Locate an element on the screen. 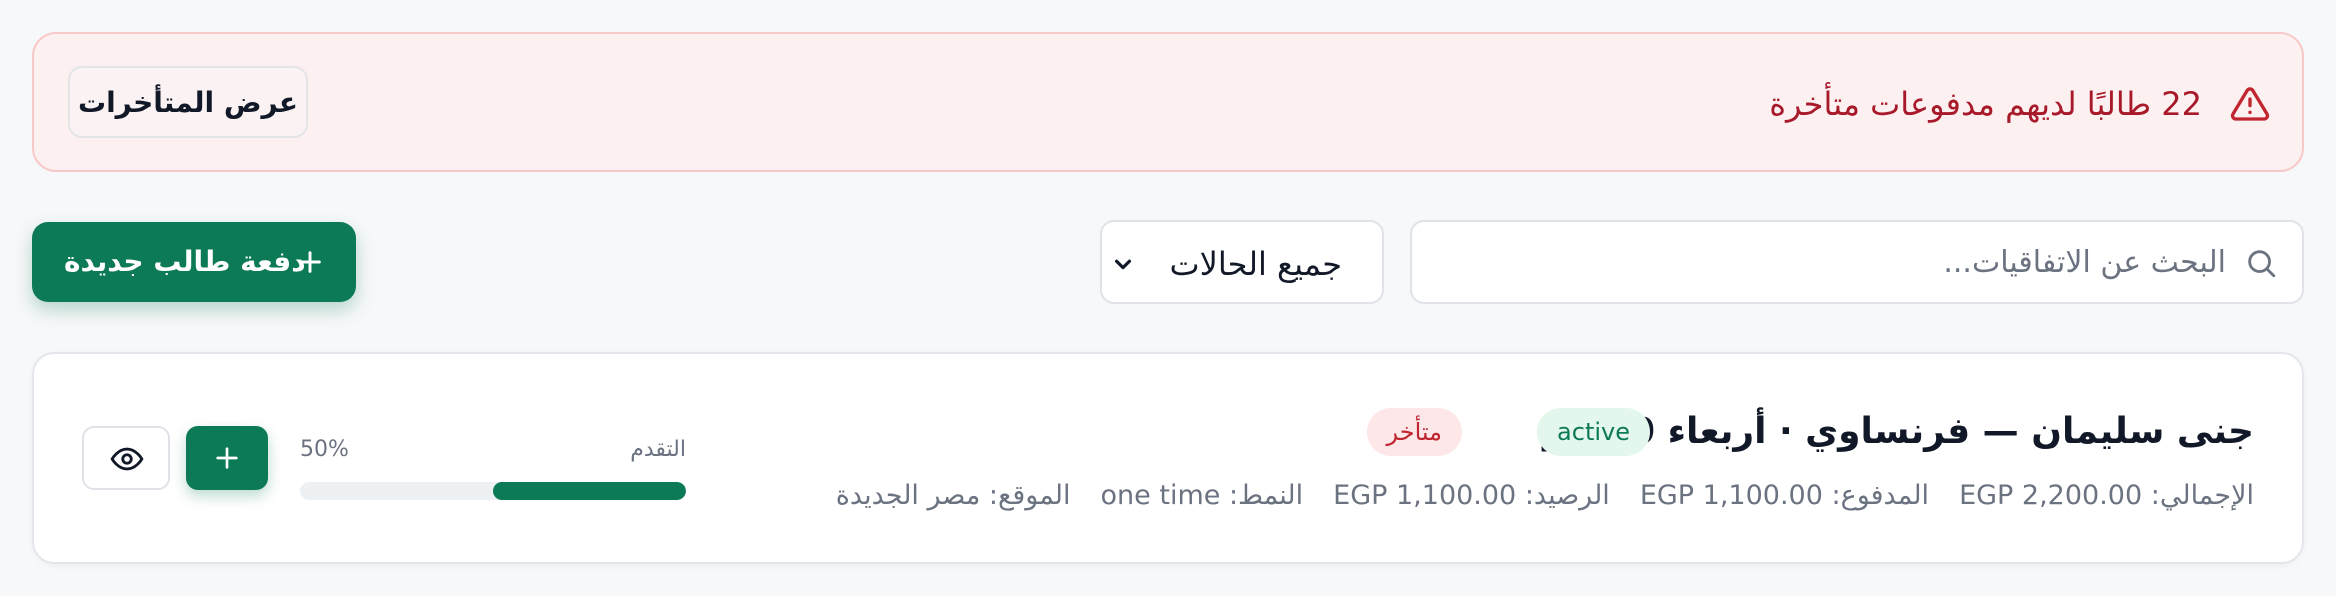 Image resolution: width=2336 pixels, height=596 pixels. progress-block: التقدم 50% is located at coordinates (493, 470).